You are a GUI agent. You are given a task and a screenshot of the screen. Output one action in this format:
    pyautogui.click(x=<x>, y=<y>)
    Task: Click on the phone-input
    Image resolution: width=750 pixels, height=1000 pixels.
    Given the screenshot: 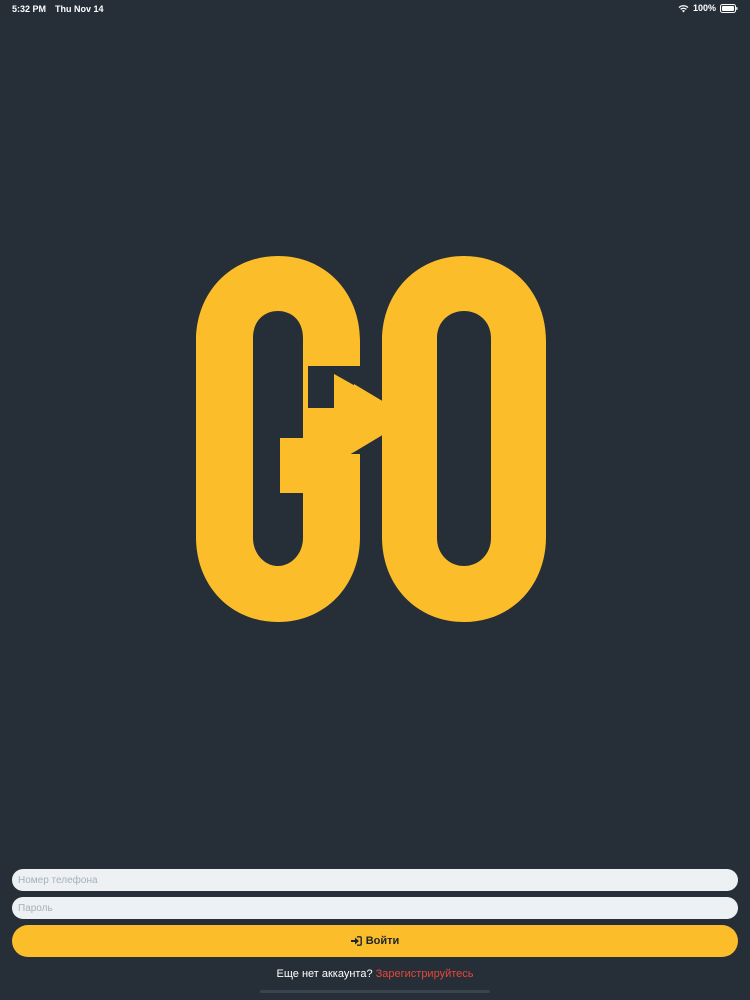 What is the action you would take?
    pyautogui.click(x=375, y=880)
    